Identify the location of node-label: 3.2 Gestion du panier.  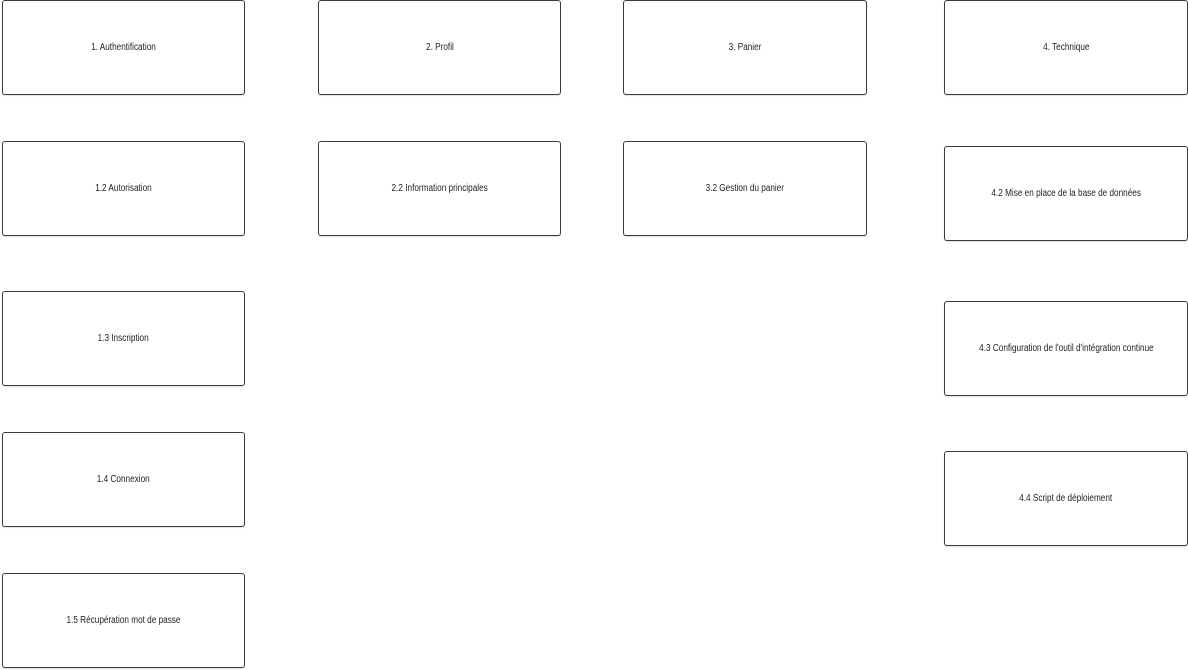
(745, 188).